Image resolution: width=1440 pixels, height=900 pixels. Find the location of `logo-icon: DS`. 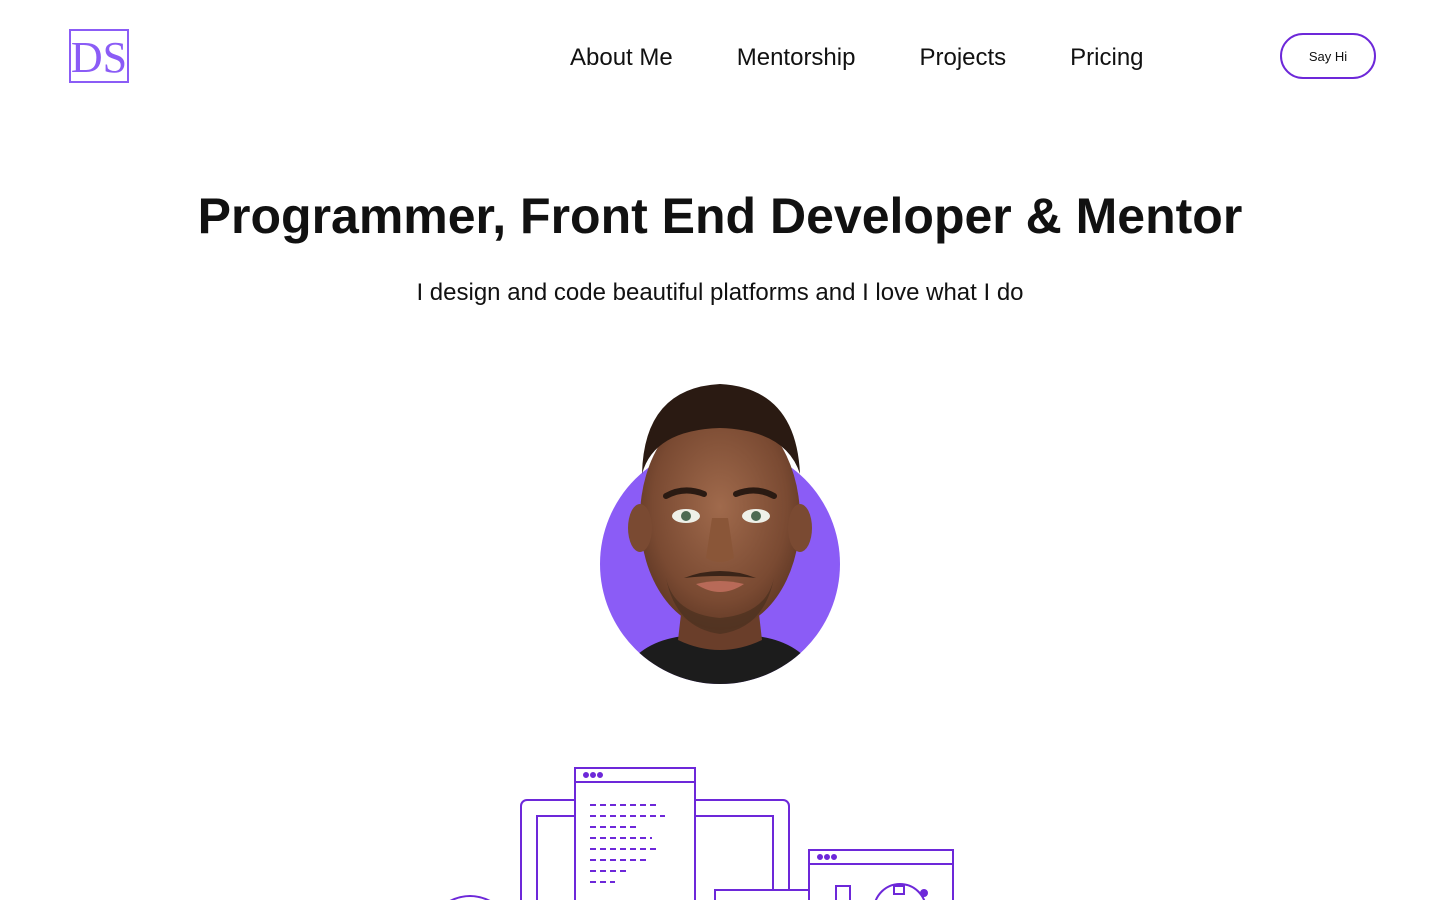

logo-icon: DS is located at coordinates (99, 56).